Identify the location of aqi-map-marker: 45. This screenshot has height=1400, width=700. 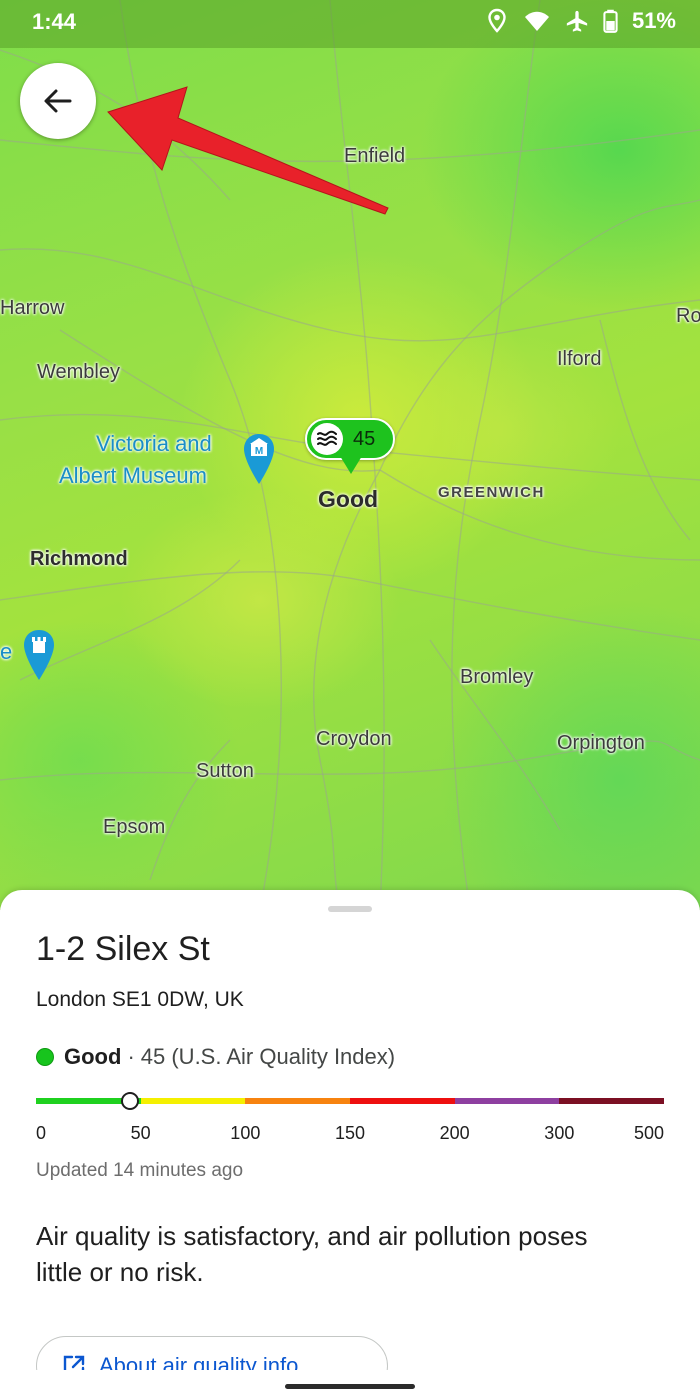
(350, 446).